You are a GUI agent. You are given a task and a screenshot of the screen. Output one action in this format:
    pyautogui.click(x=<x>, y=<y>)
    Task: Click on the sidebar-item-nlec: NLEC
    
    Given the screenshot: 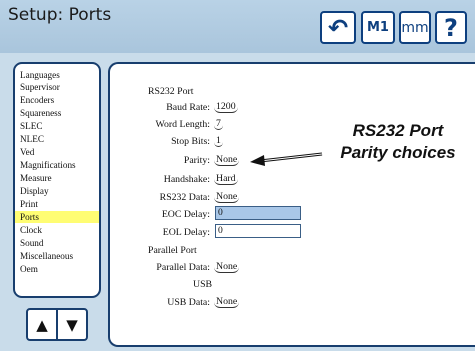 What is the action you would take?
    pyautogui.click(x=57, y=139)
    